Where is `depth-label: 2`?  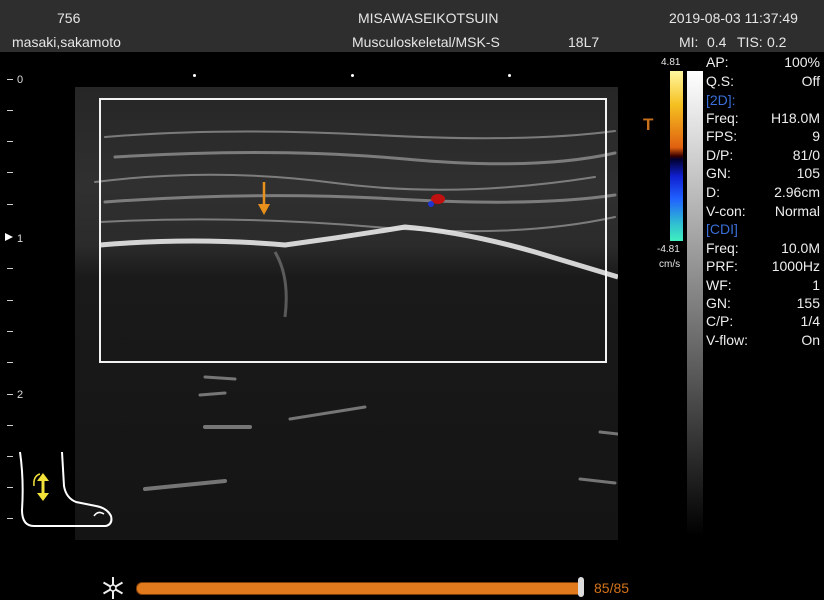
depth-label: 2 is located at coordinates (20, 395).